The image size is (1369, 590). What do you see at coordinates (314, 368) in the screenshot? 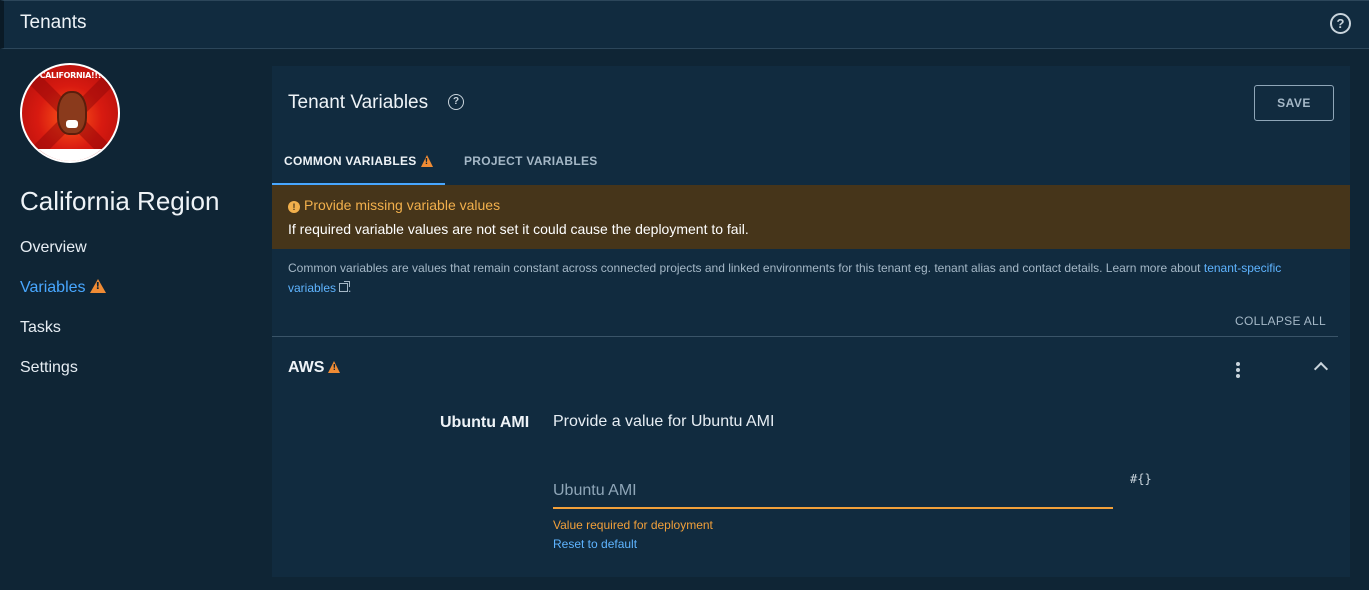
I see `group-title: AWS` at bounding box center [314, 368].